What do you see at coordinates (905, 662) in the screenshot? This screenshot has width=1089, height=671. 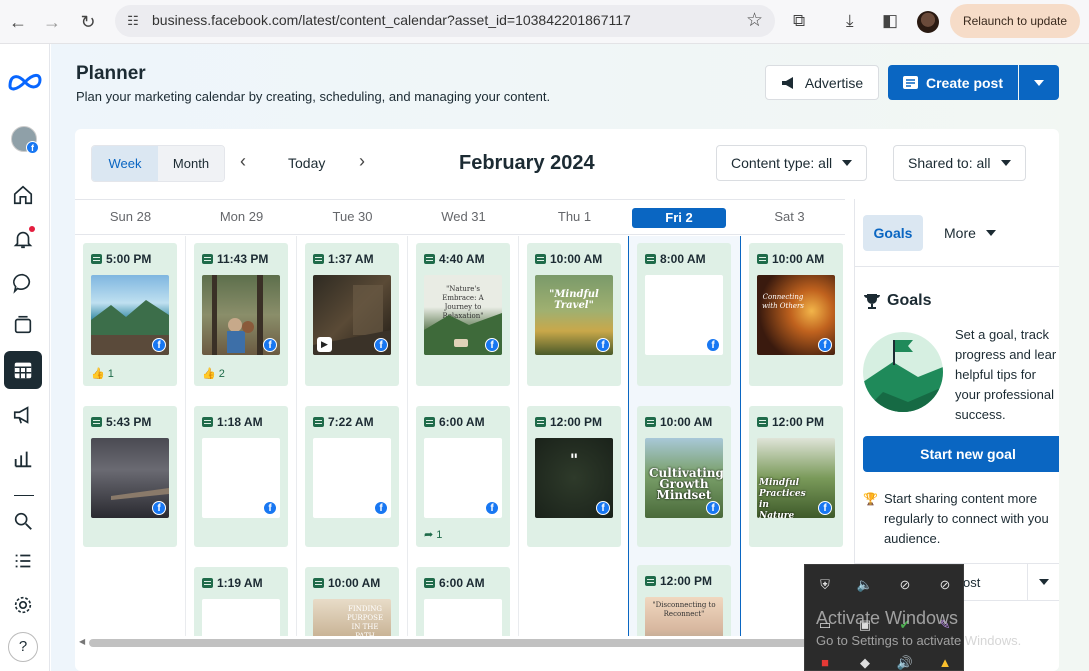 I see `volume-icon: 🔊` at bounding box center [905, 662].